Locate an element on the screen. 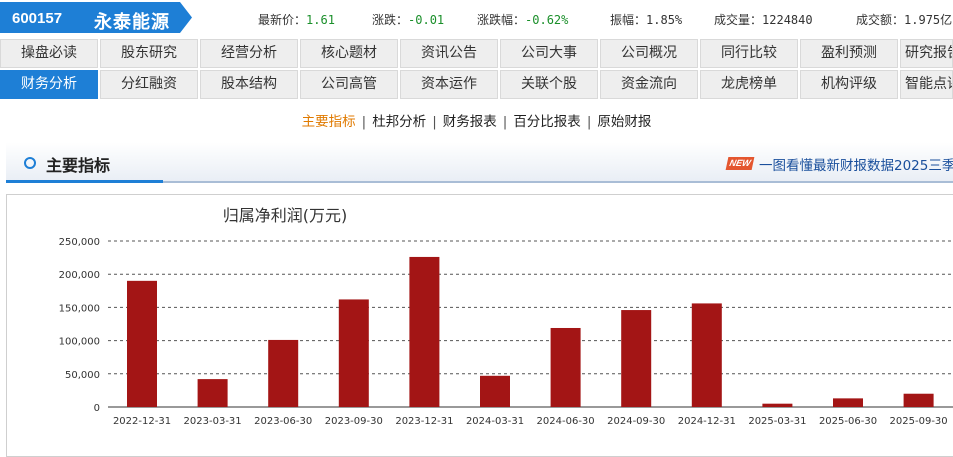 Image resolution: width=953 pixels, height=457 pixels. subnav-dupont: 杜邦分析 is located at coordinates (399, 122).